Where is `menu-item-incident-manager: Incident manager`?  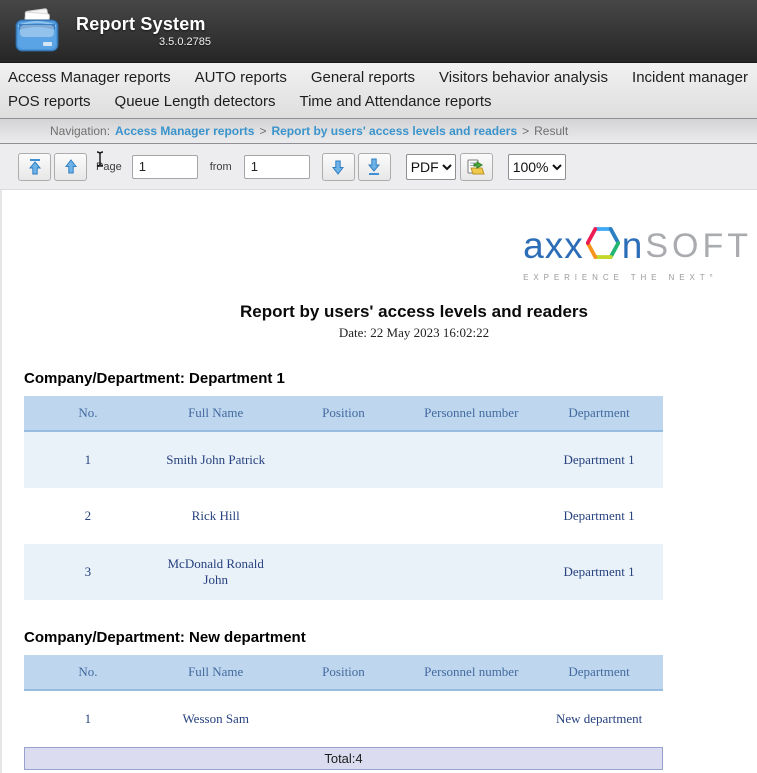 menu-item-incident-manager: Incident manager is located at coordinates (690, 78).